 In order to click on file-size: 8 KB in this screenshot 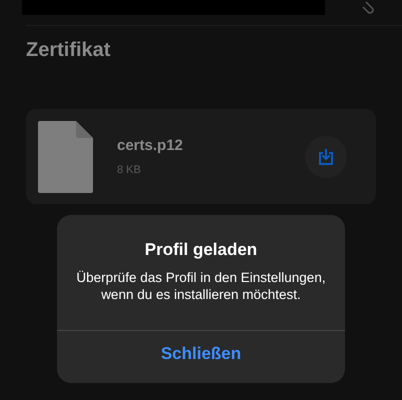, I will do `click(129, 170)`.